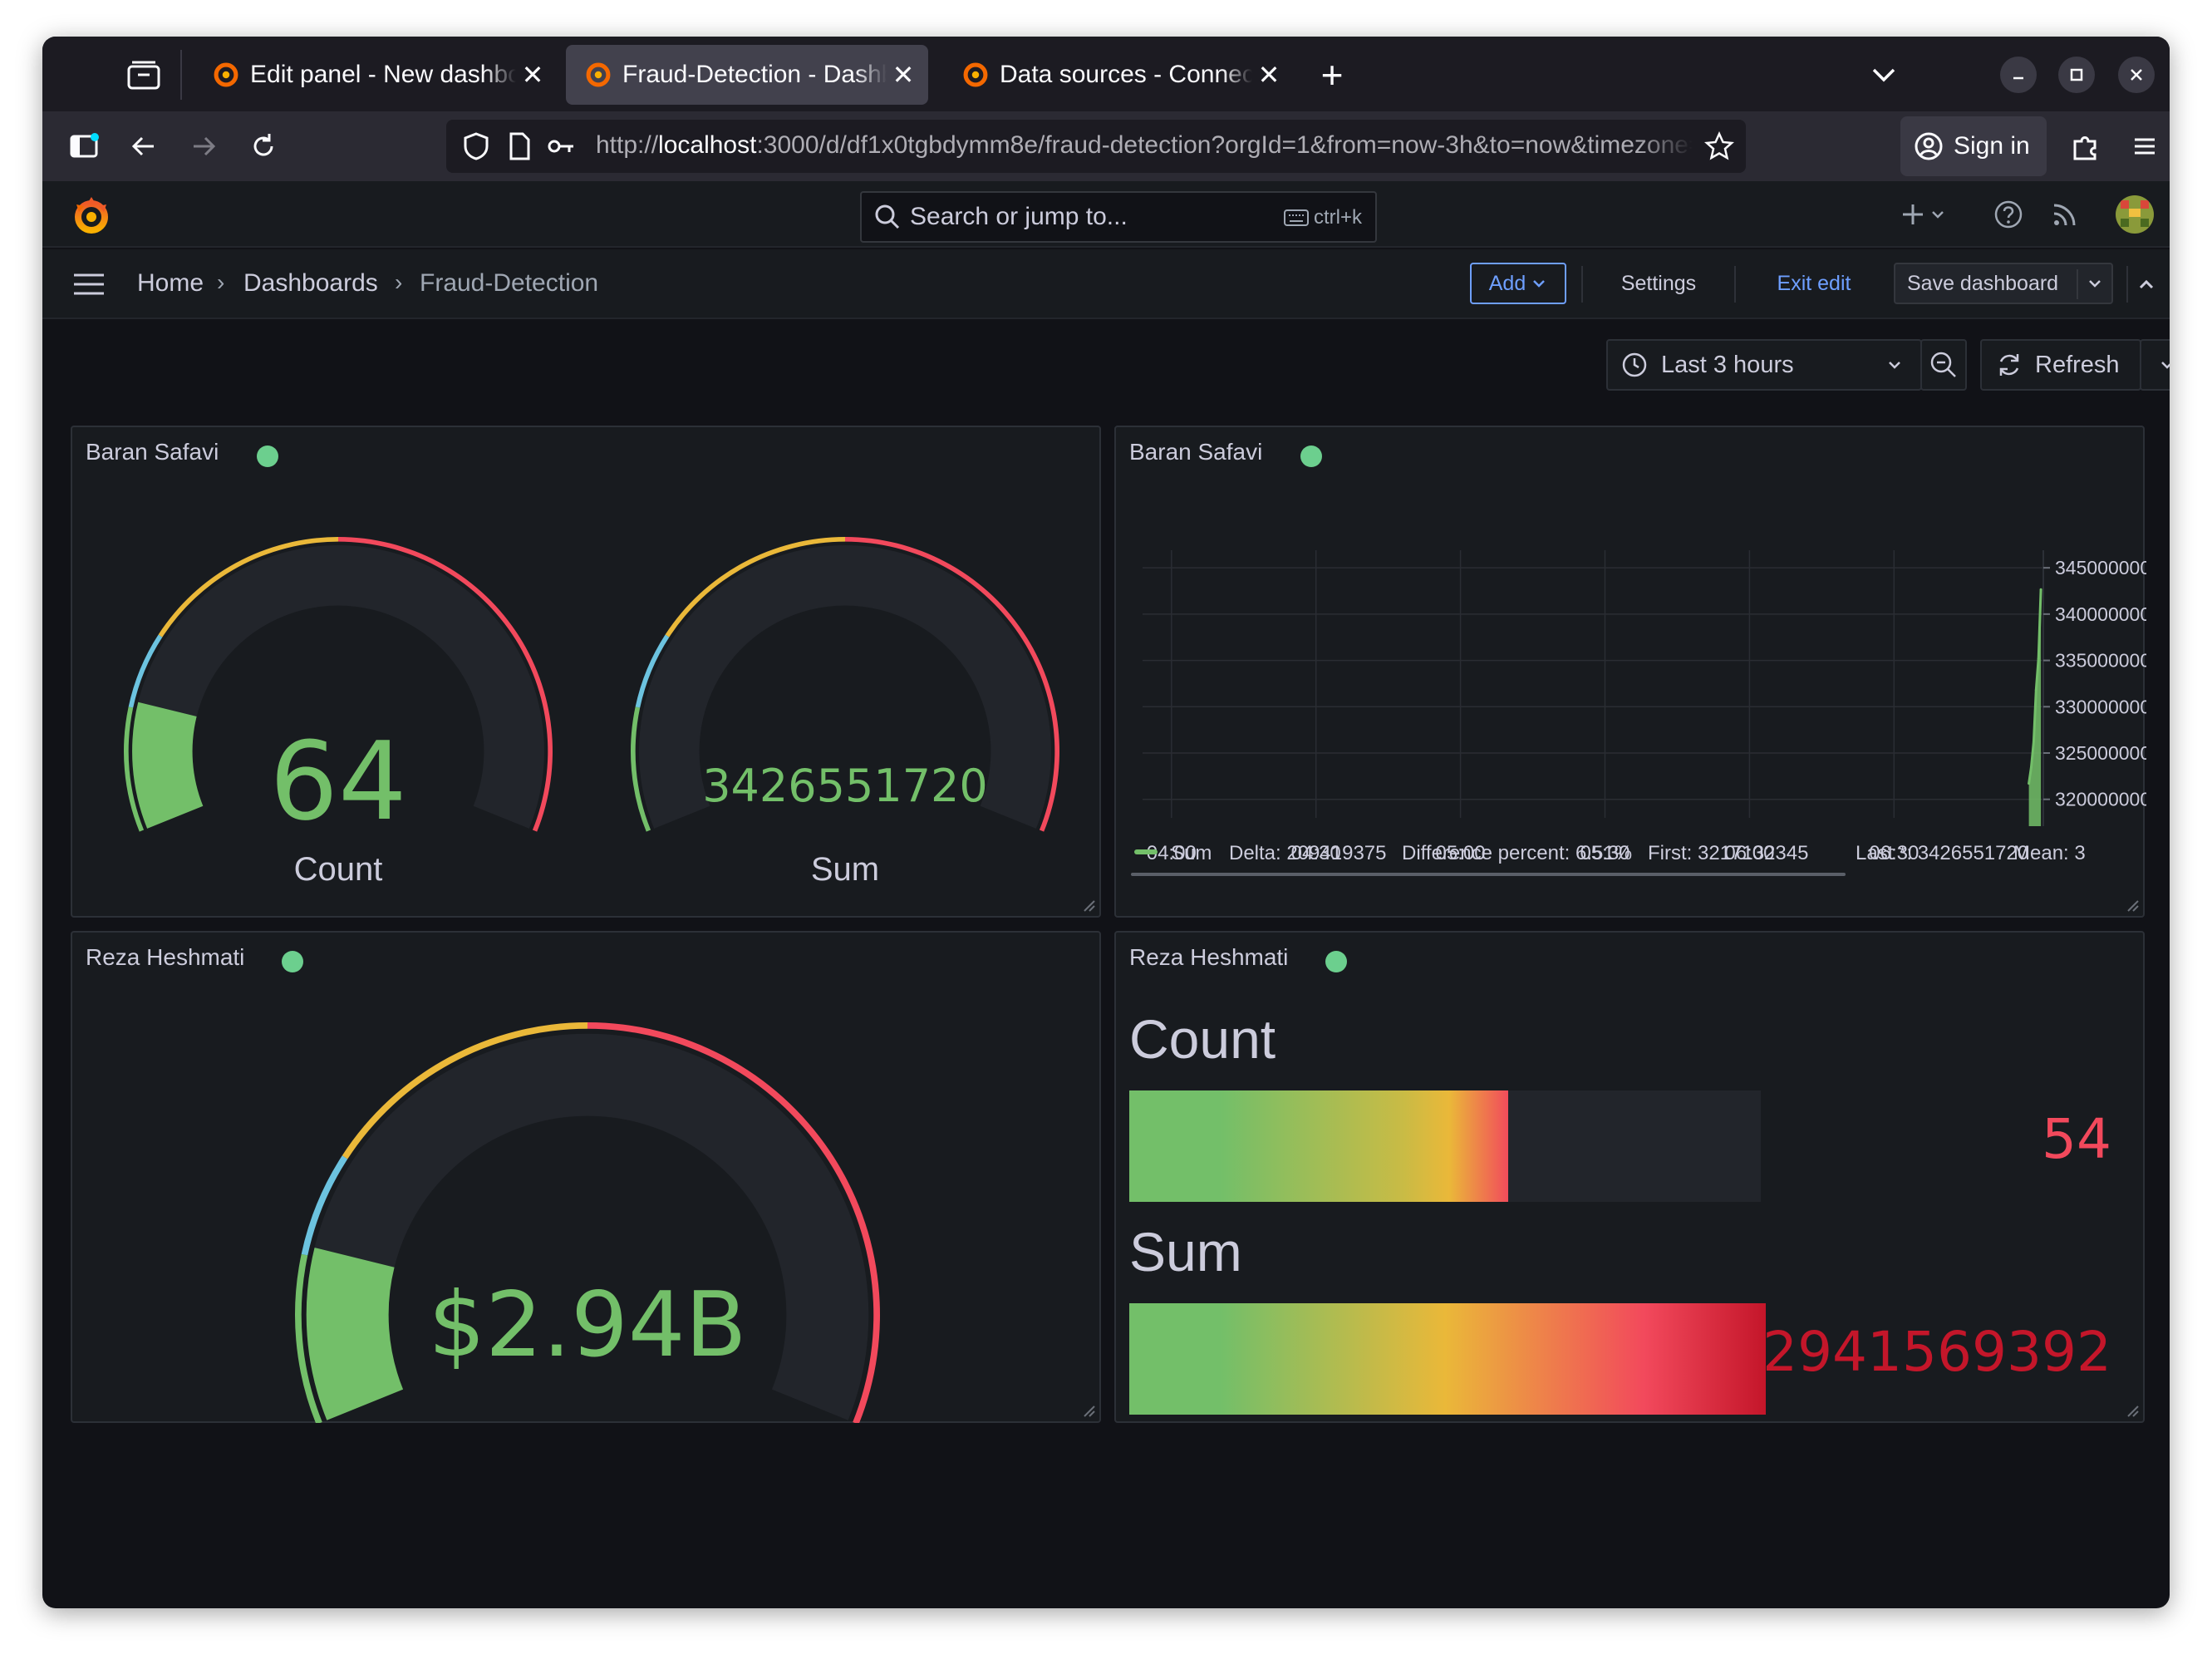 The image size is (2212, 1654). I want to click on news-button, so click(2065, 215).